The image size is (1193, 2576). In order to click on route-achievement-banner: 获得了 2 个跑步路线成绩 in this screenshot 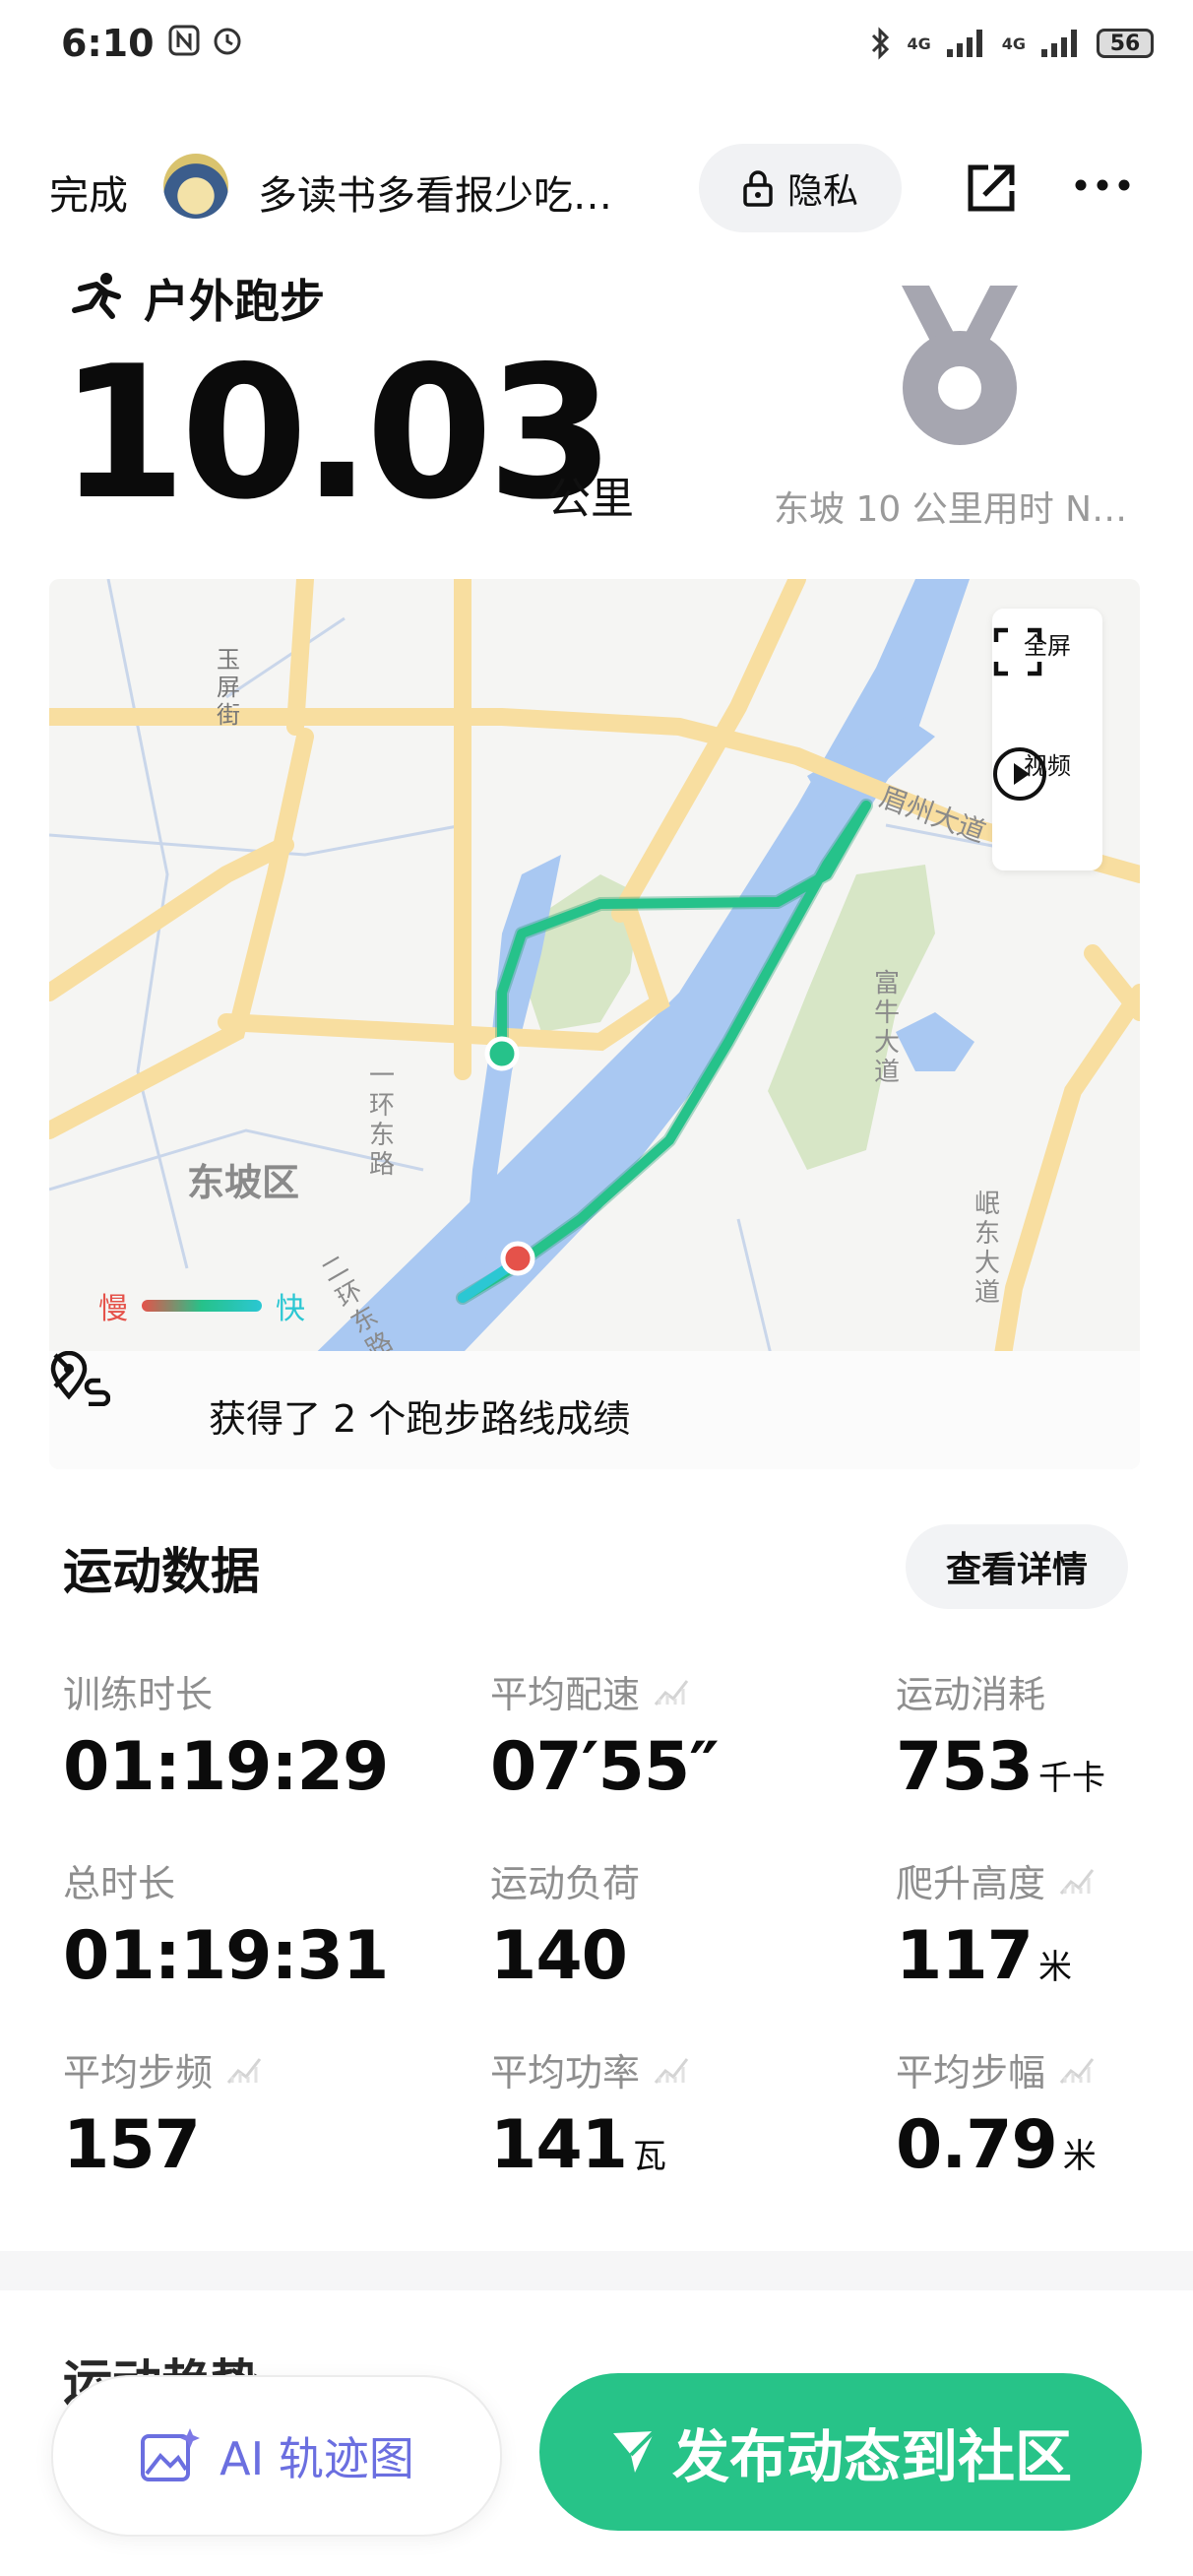, I will do `click(594, 1410)`.